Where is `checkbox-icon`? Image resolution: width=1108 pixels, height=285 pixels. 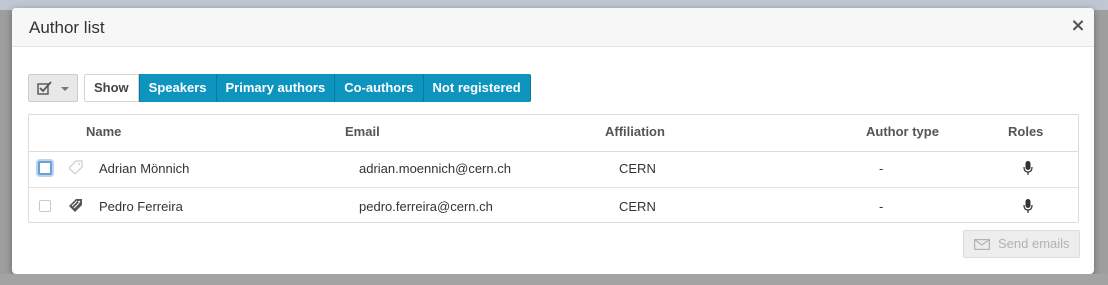
checkbox-icon is located at coordinates (44, 88).